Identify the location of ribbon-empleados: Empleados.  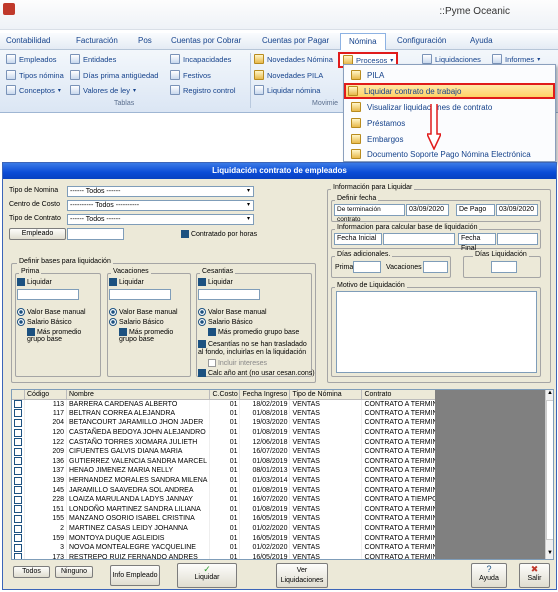
(31, 59).